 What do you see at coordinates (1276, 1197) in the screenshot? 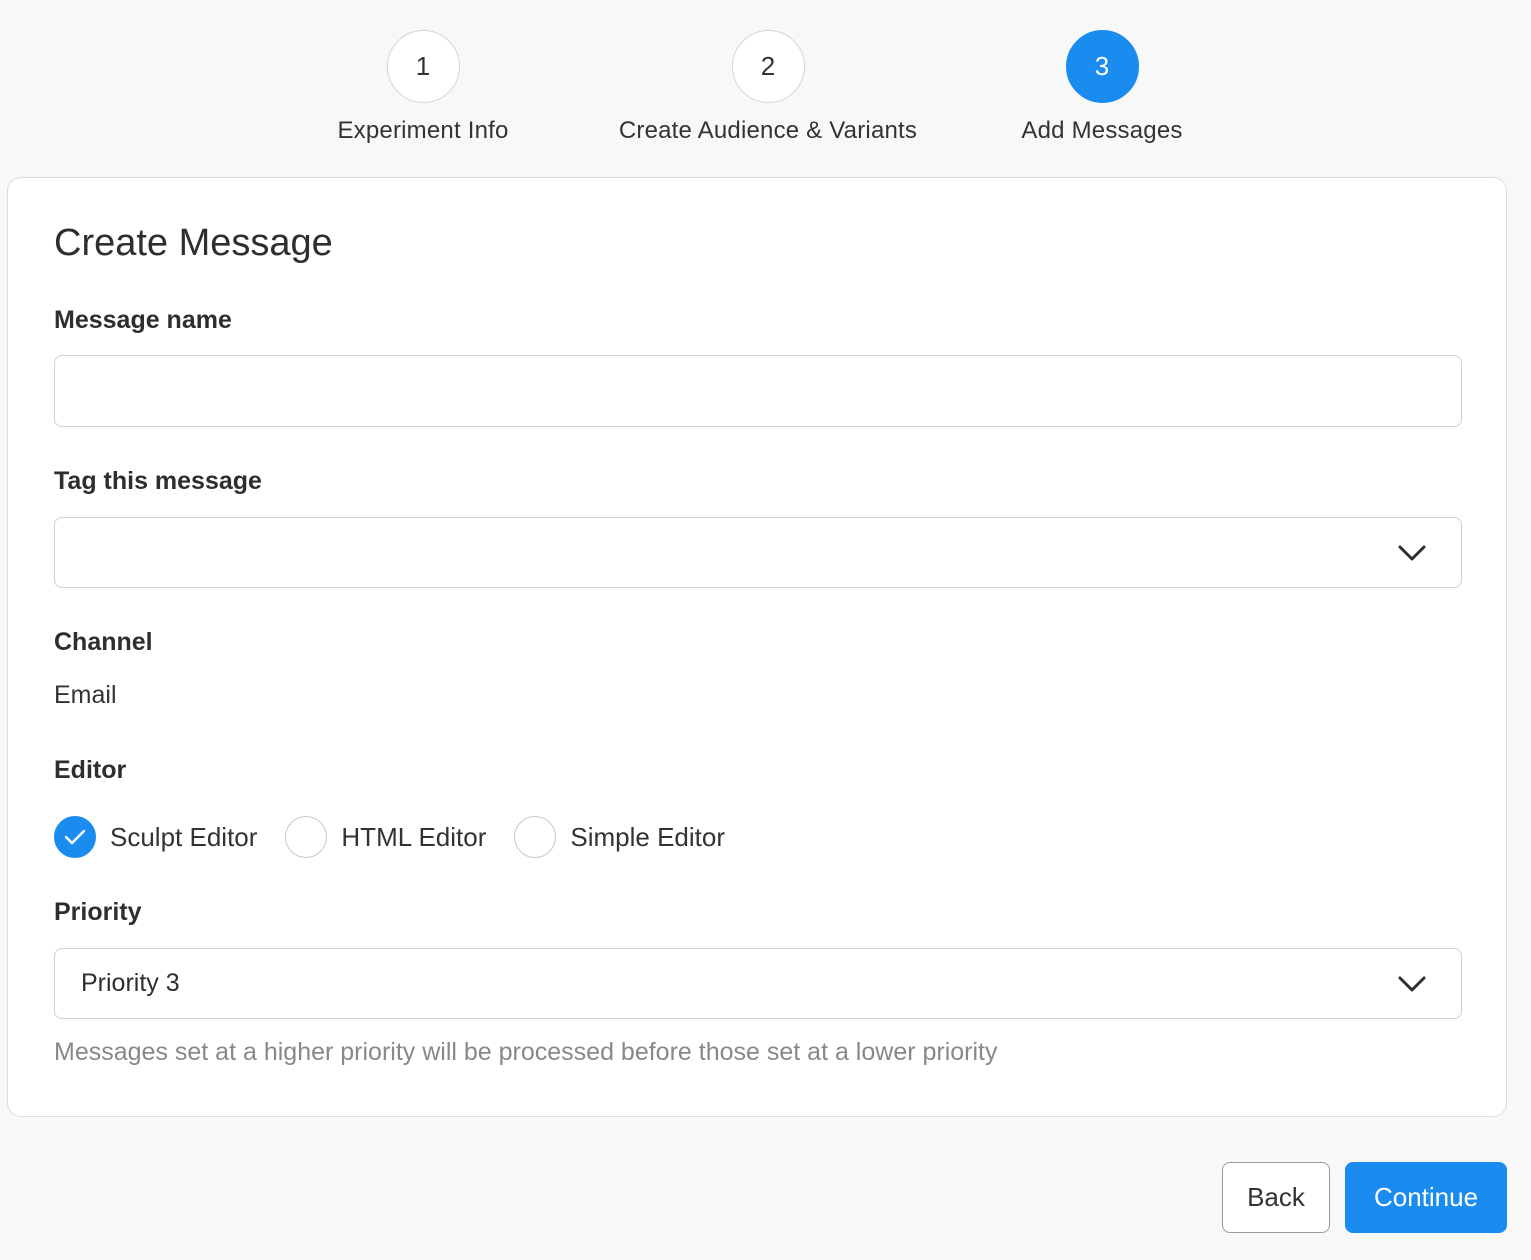
I see `back-button: Back` at bounding box center [1276, 1197].